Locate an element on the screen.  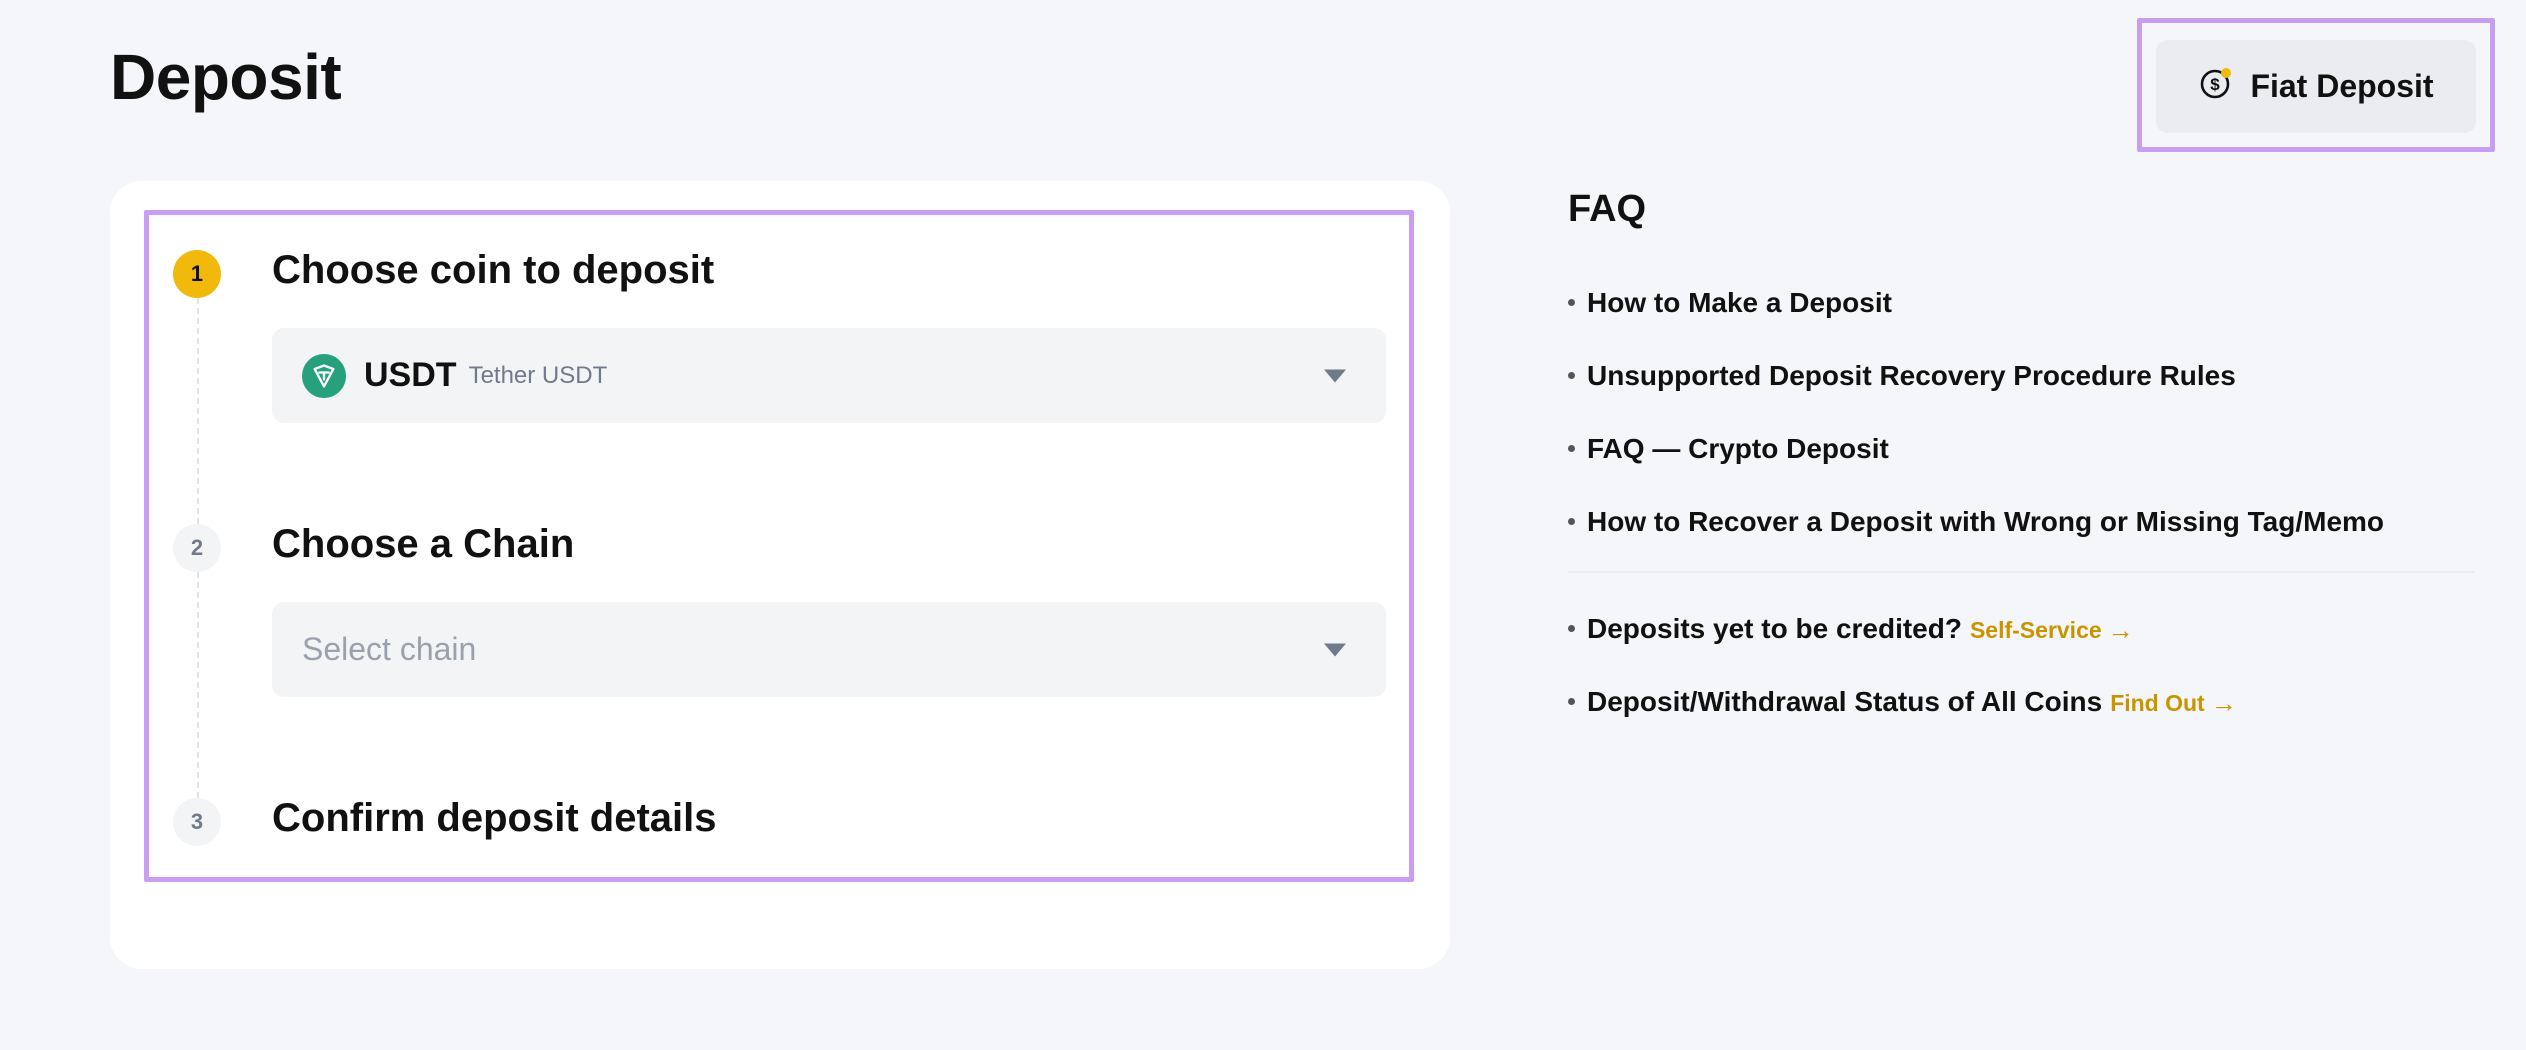
faq-title: FAQ is located at coordinates (1607, 209).